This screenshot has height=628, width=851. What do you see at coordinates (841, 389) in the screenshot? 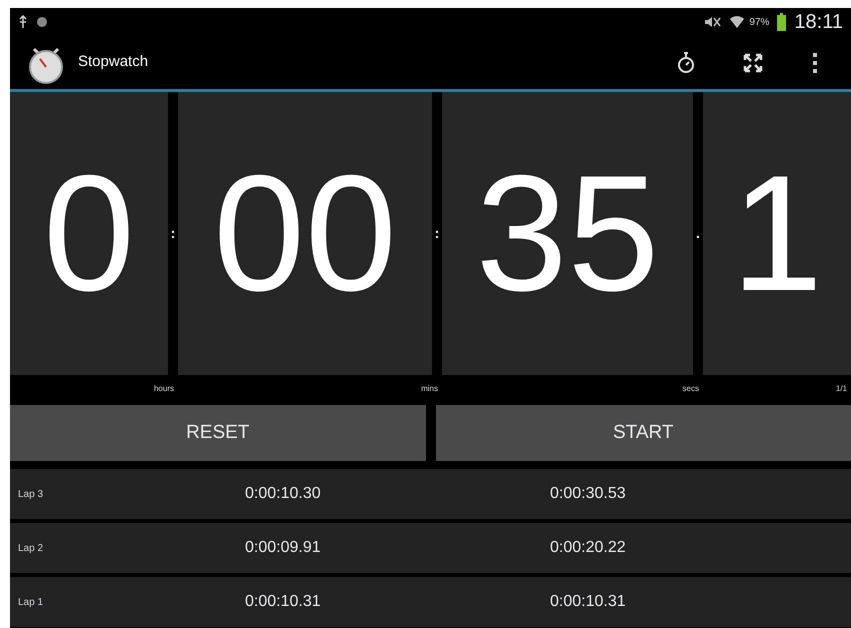
I see `unit-label: 1/1` at bounding box center [841, 389].